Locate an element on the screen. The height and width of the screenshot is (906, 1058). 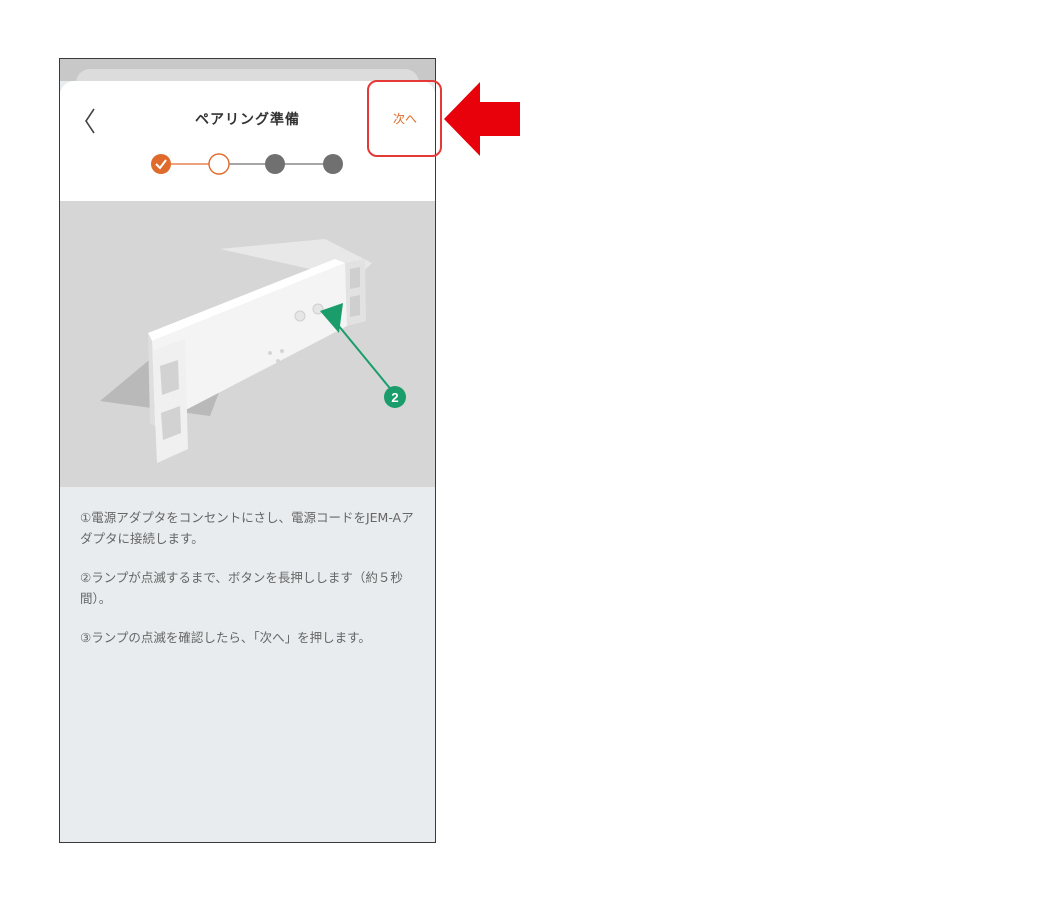
instruction-step-1: ①電源アダプタをコンセントにさし、電源コードをJEM-Aアダプタに接続します。 is located at coordinates (247, 528).